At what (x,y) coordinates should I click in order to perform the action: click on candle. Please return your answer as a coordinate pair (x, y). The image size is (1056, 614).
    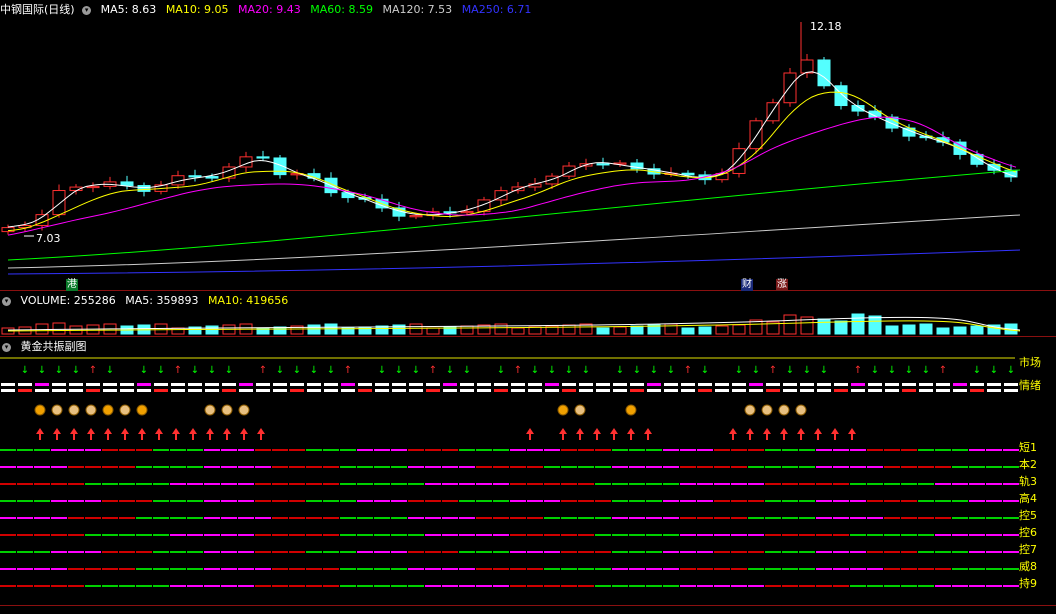
    Looking at the image, I should click on (127, 184).